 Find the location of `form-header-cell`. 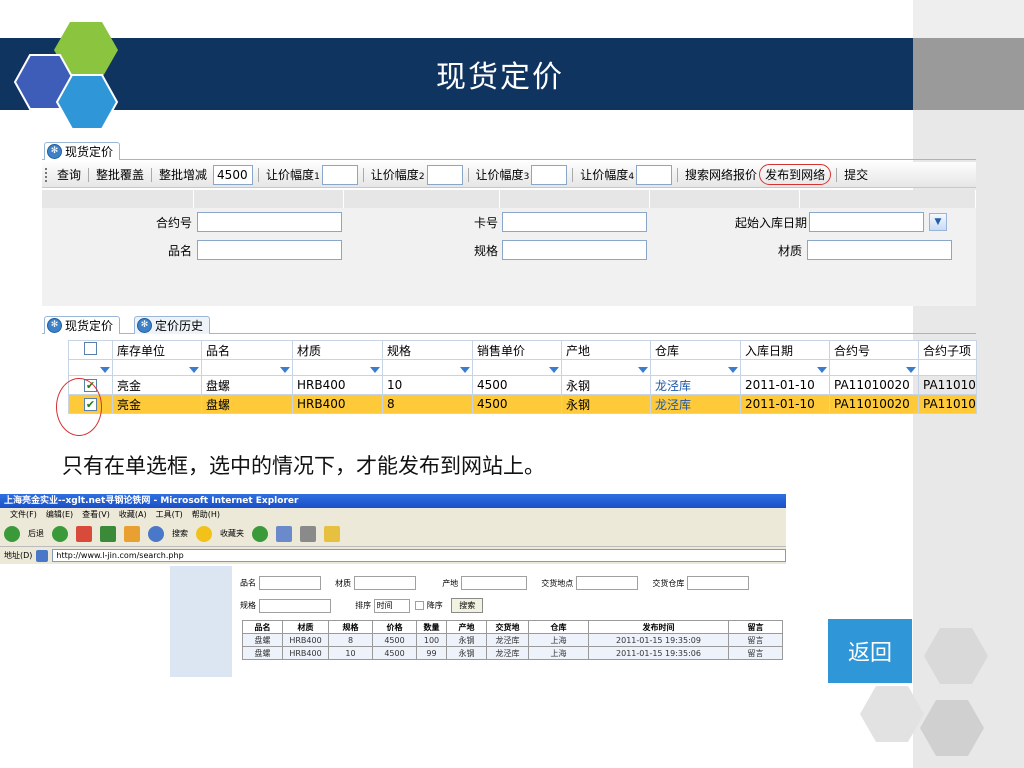

form-header-cell is located at coordinates (118, 199).